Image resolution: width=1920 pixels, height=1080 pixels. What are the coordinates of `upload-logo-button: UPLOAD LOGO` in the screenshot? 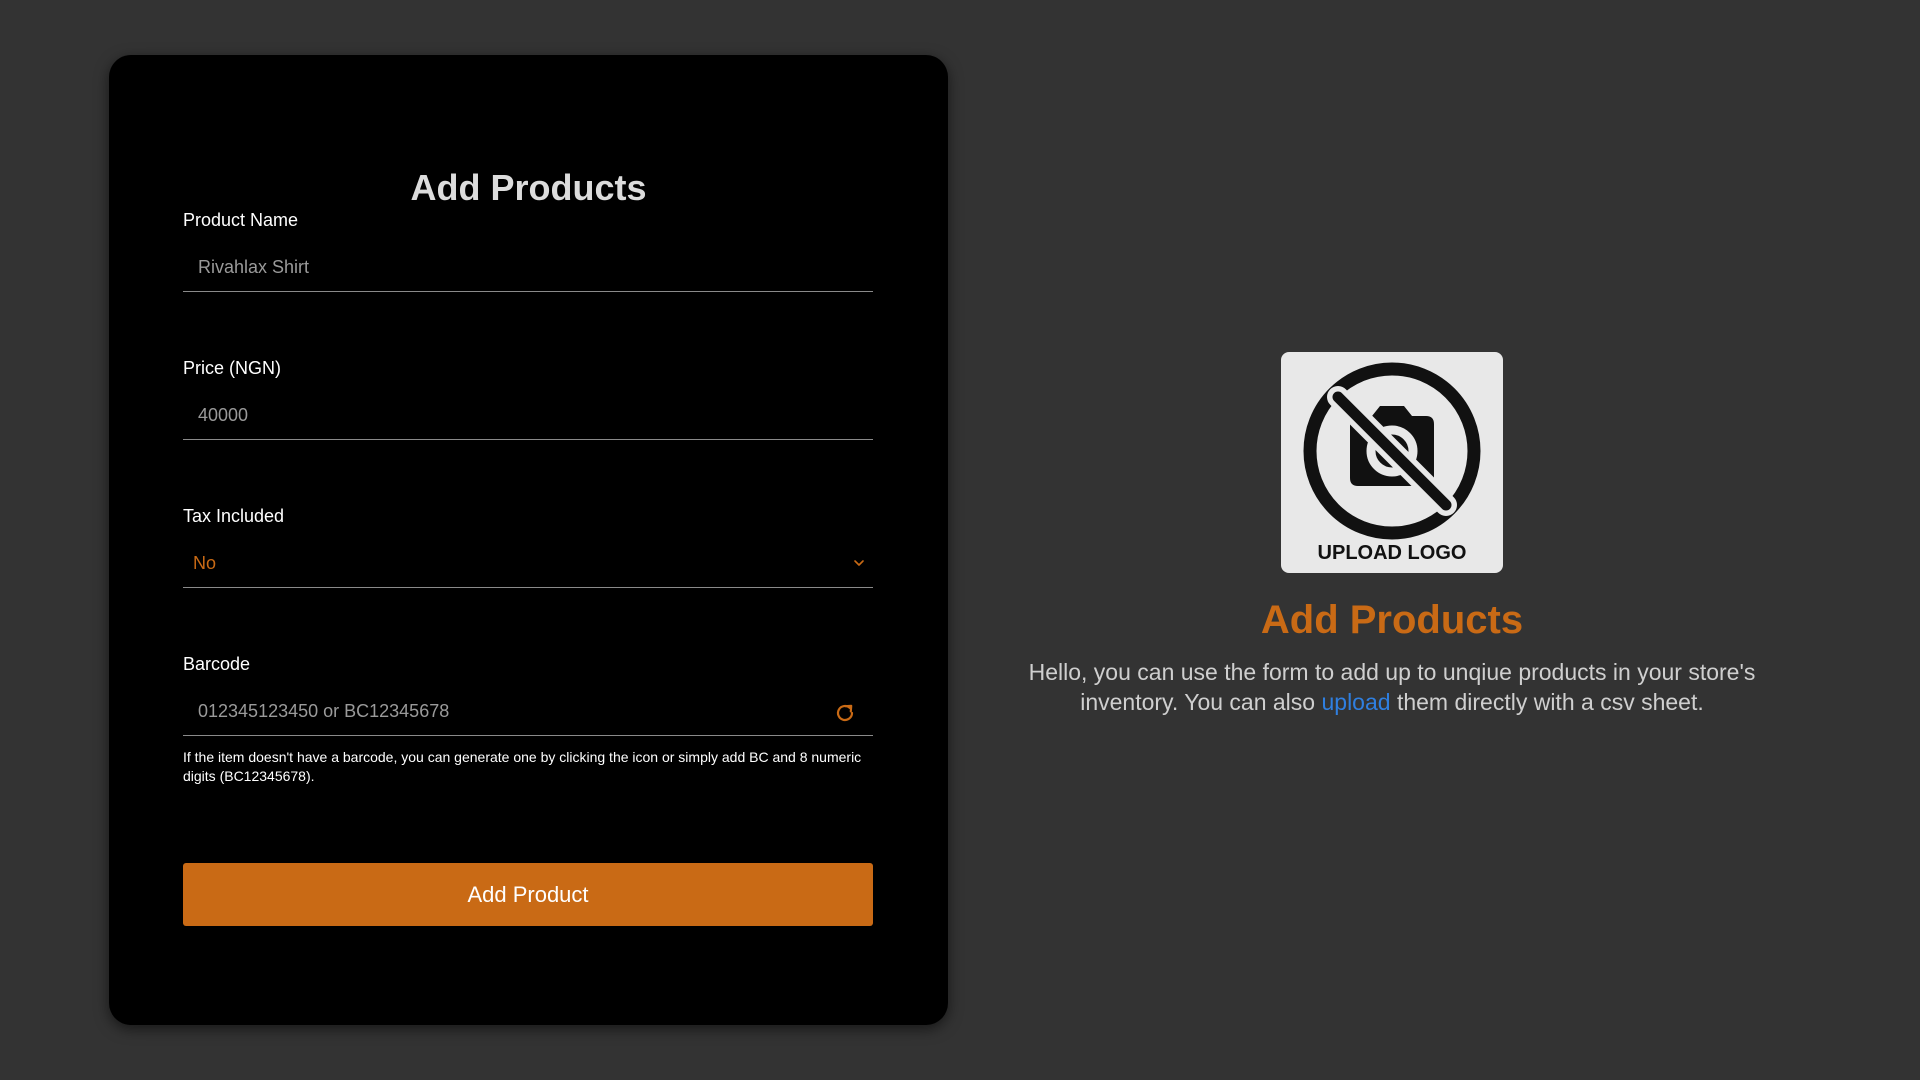 It's located at (1392, 462).